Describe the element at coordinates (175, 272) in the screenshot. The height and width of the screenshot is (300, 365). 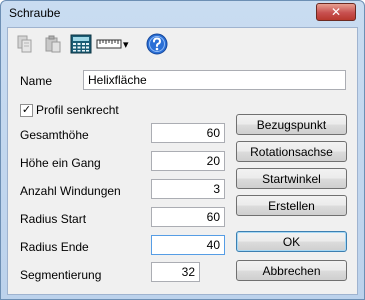
I see `segmentation-input: 32` at that location.